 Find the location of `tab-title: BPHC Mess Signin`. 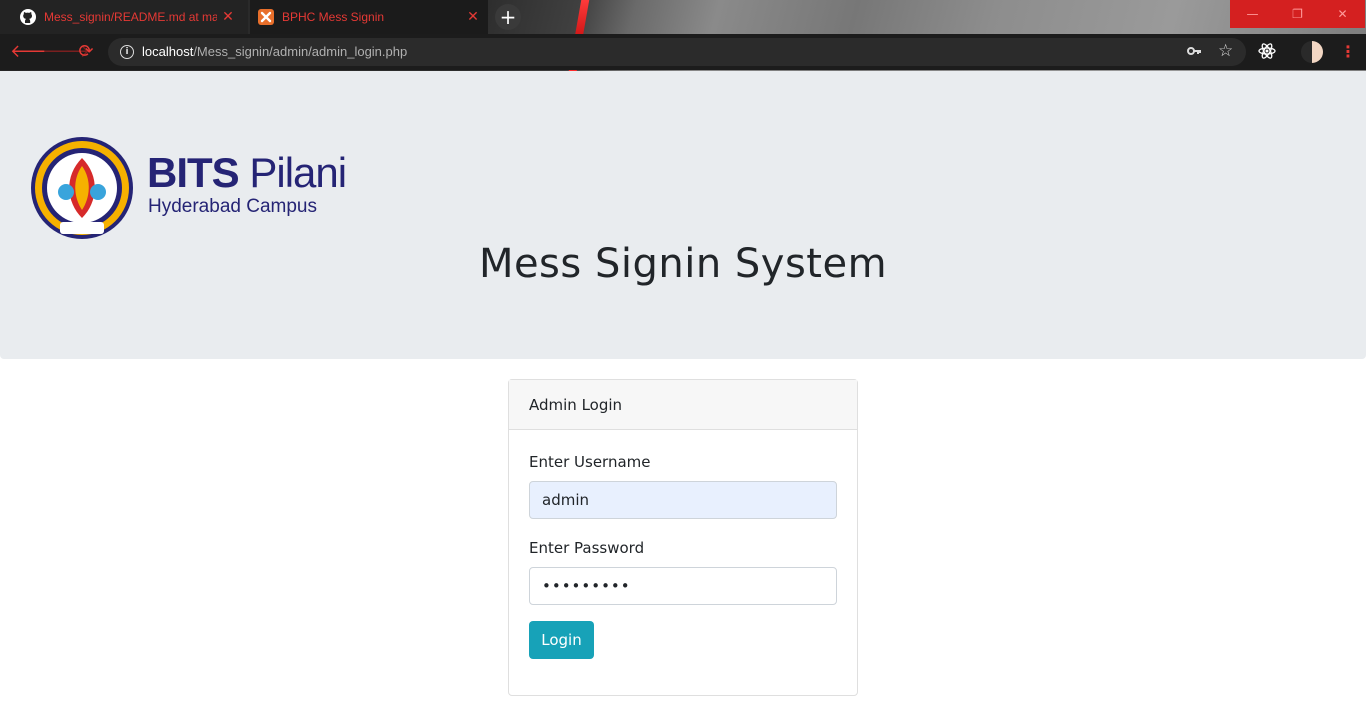

tab-title: BPHC Mess Signin is located at coordinates (333, 17).